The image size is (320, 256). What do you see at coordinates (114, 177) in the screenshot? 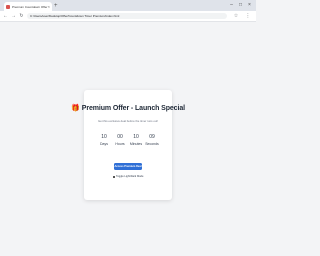
I see `theme-toggle-checkbox` at bounding box center [114, 177].